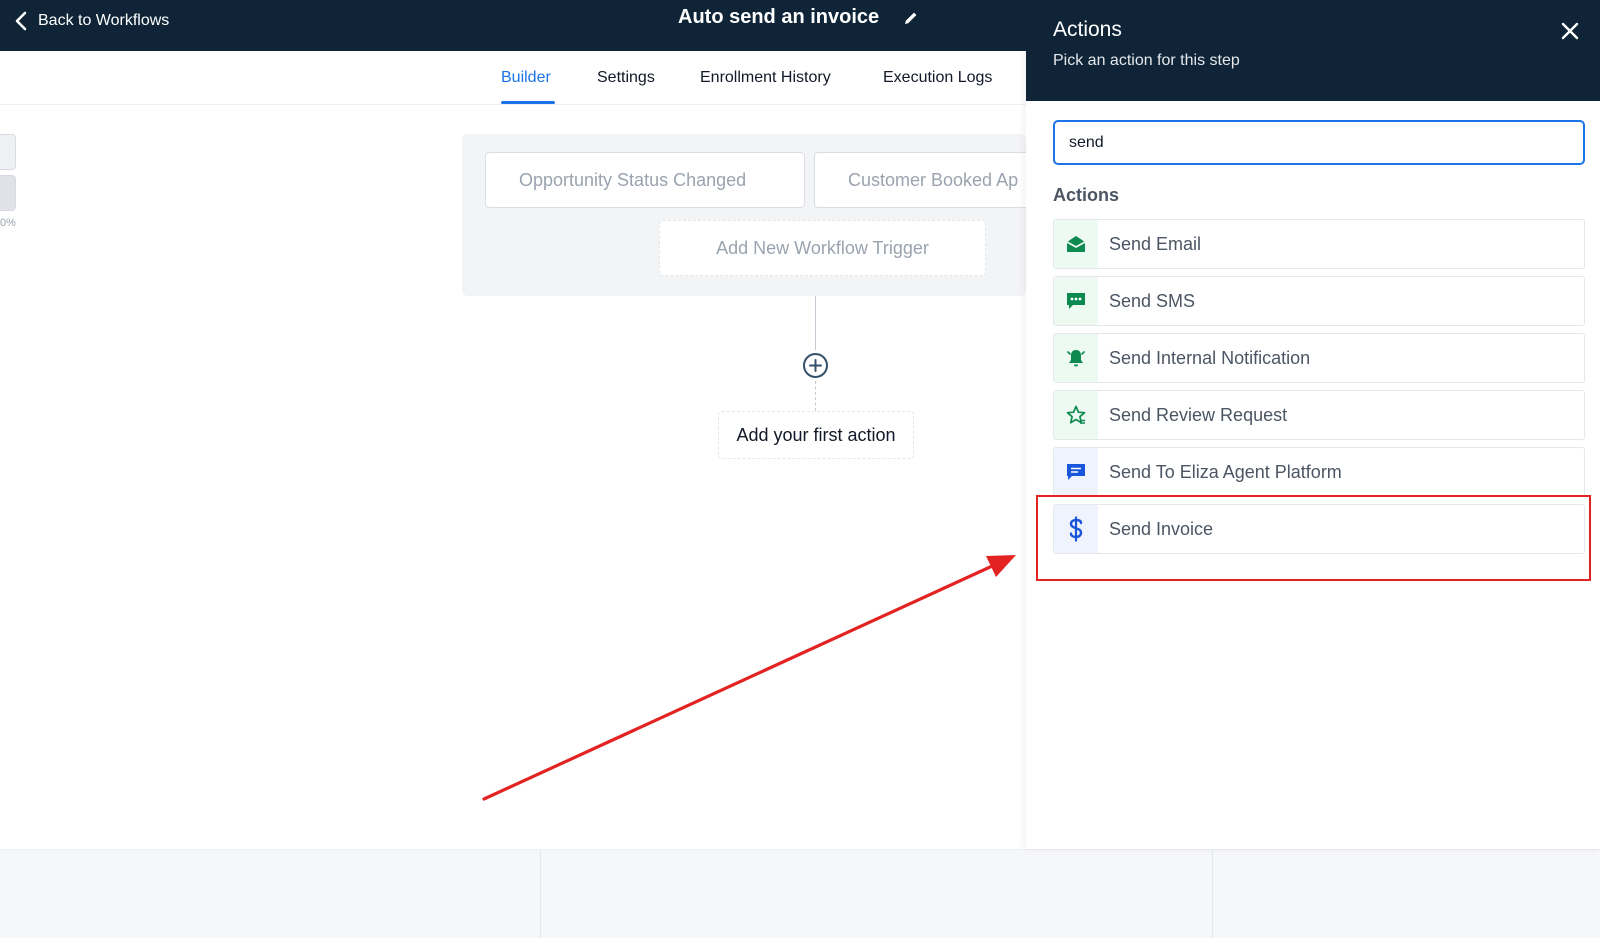 The width and height of the screenshot is (1600, 938). I want to click on action-label: Send SMS, so click(1152, 301).